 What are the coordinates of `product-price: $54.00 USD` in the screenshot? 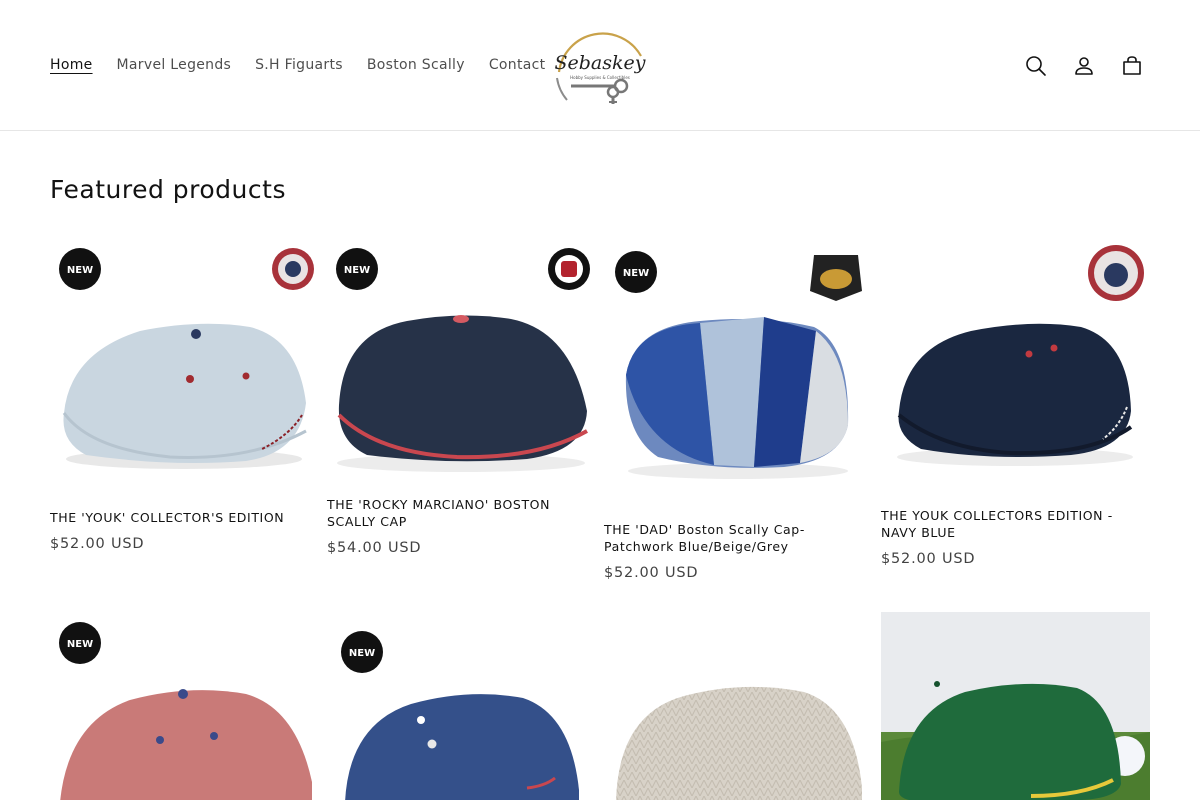 It's located at (374, 548).